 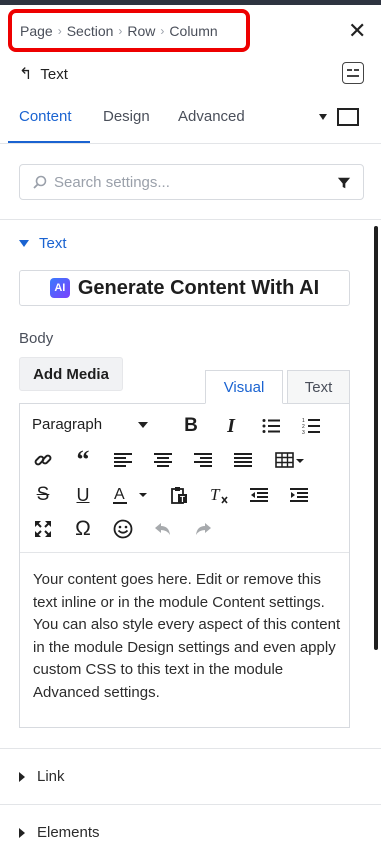 I want to click on tab-advanced: Advanced, so click(x=211, y=116).